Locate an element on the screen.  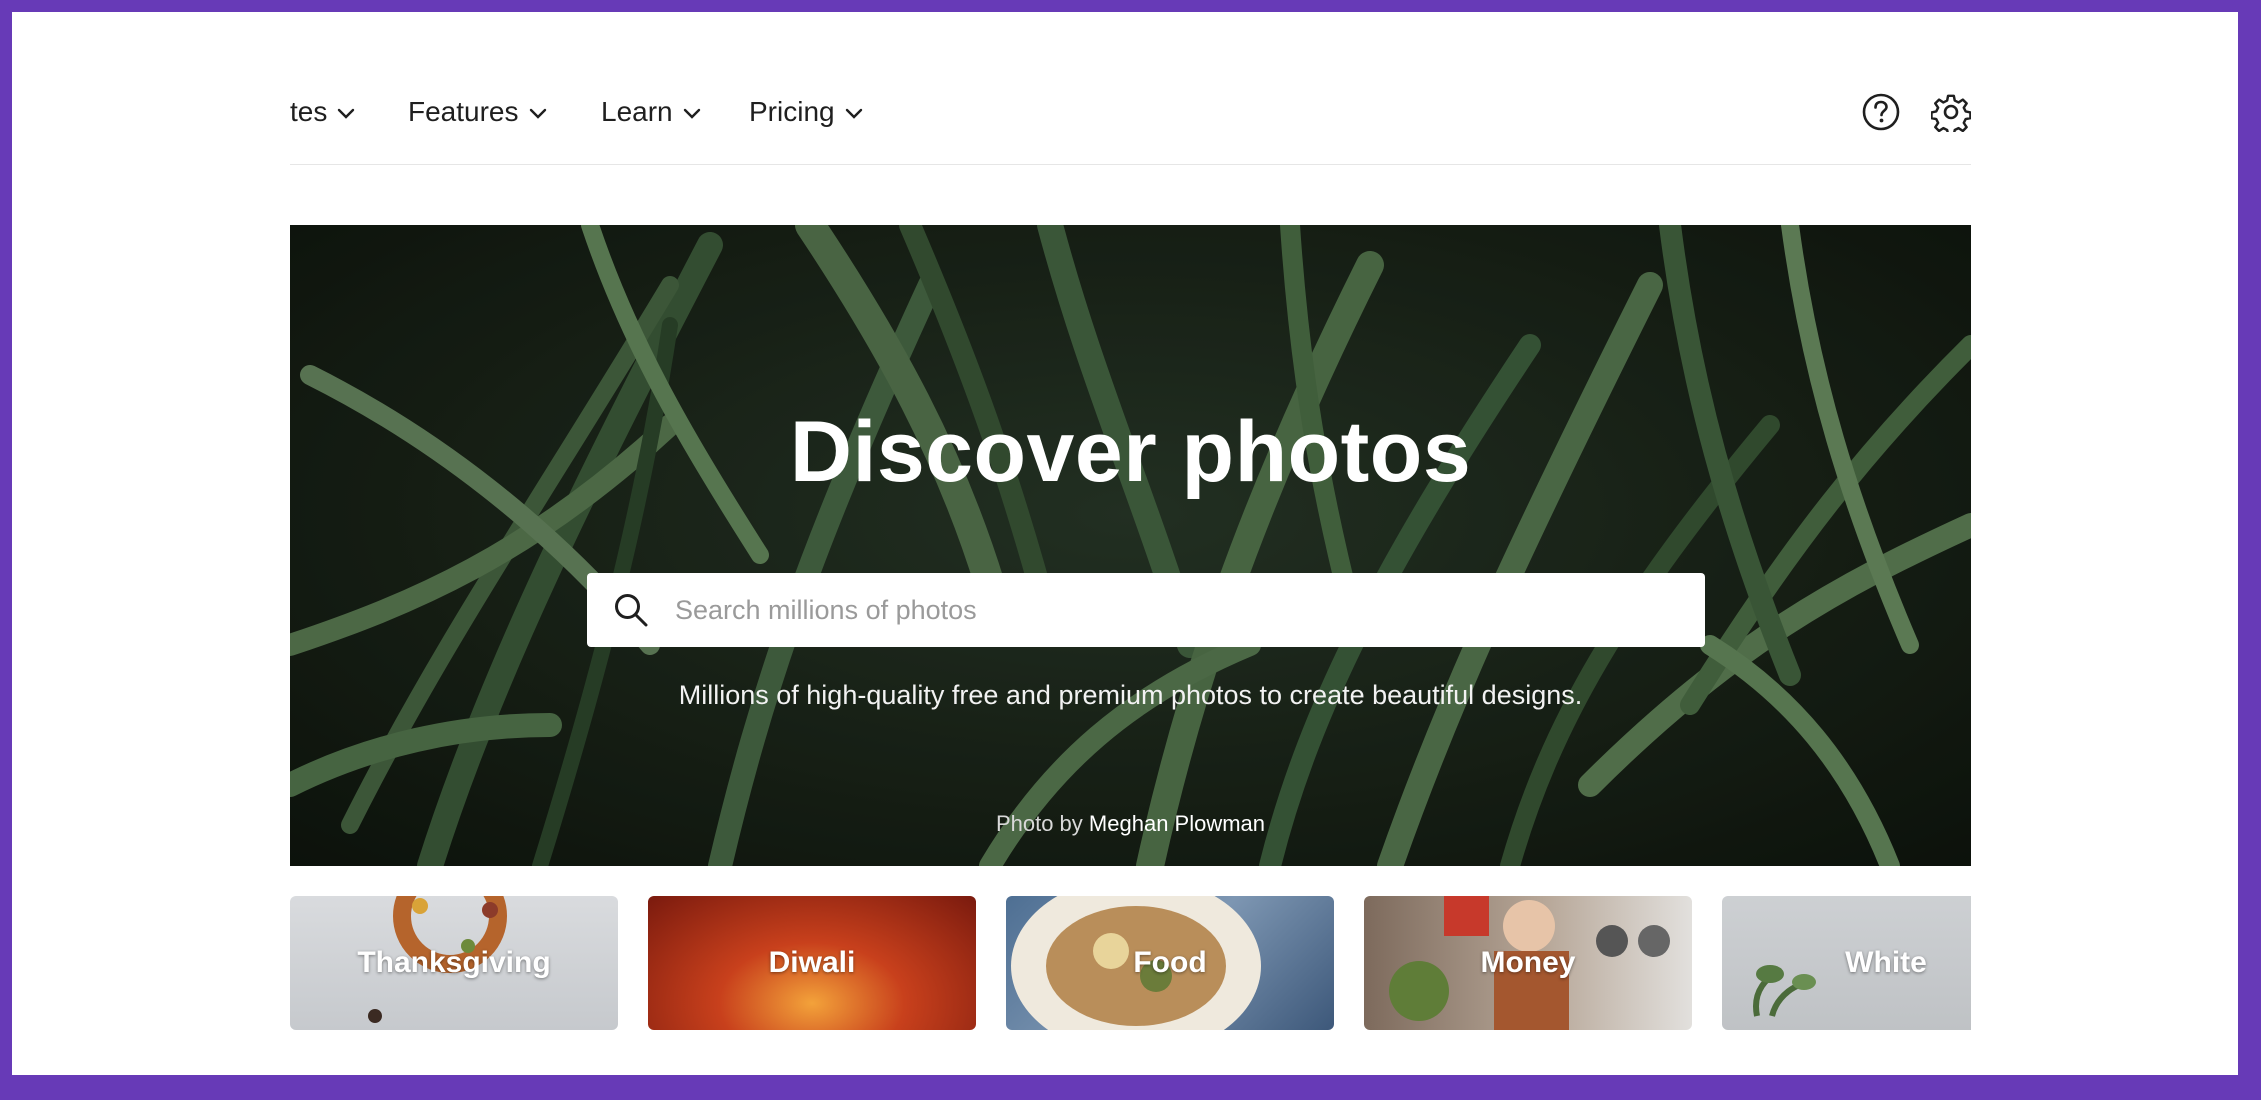
search-icon is located at coordinates (631, 610).